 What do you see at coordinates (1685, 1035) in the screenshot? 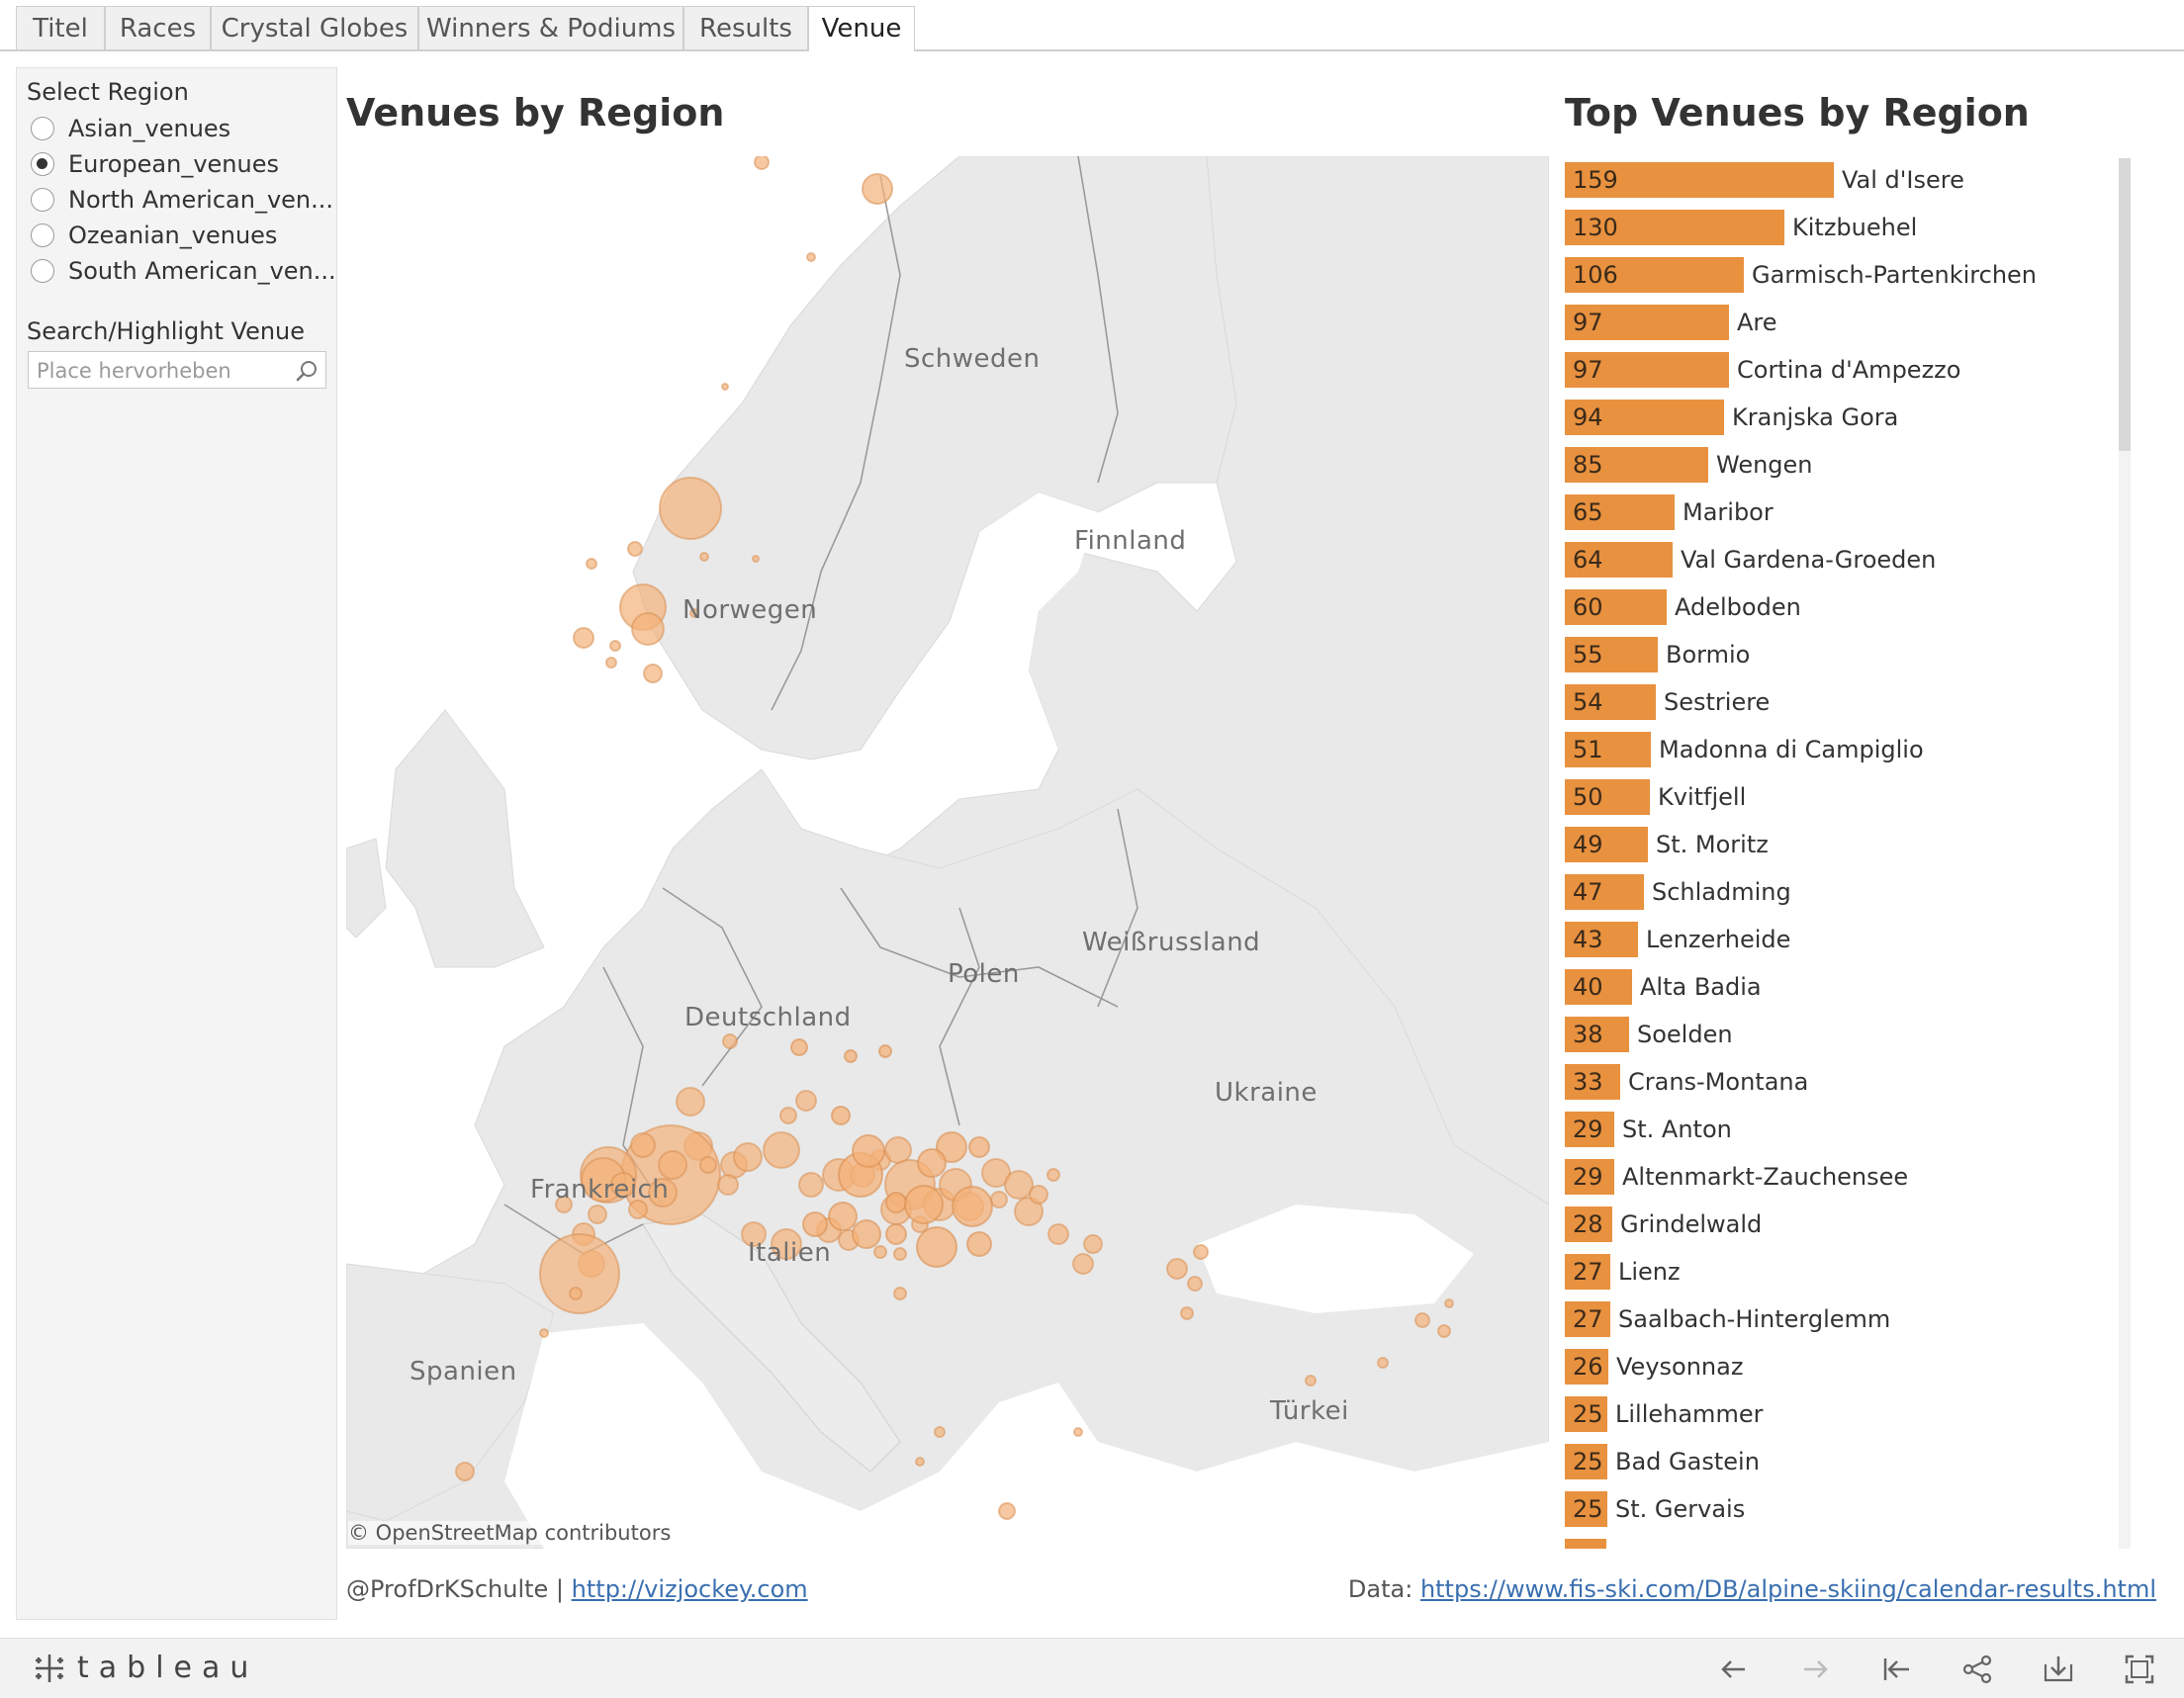
I see `bar-category-label: Soelden` at bounding box center [1685, 1035].